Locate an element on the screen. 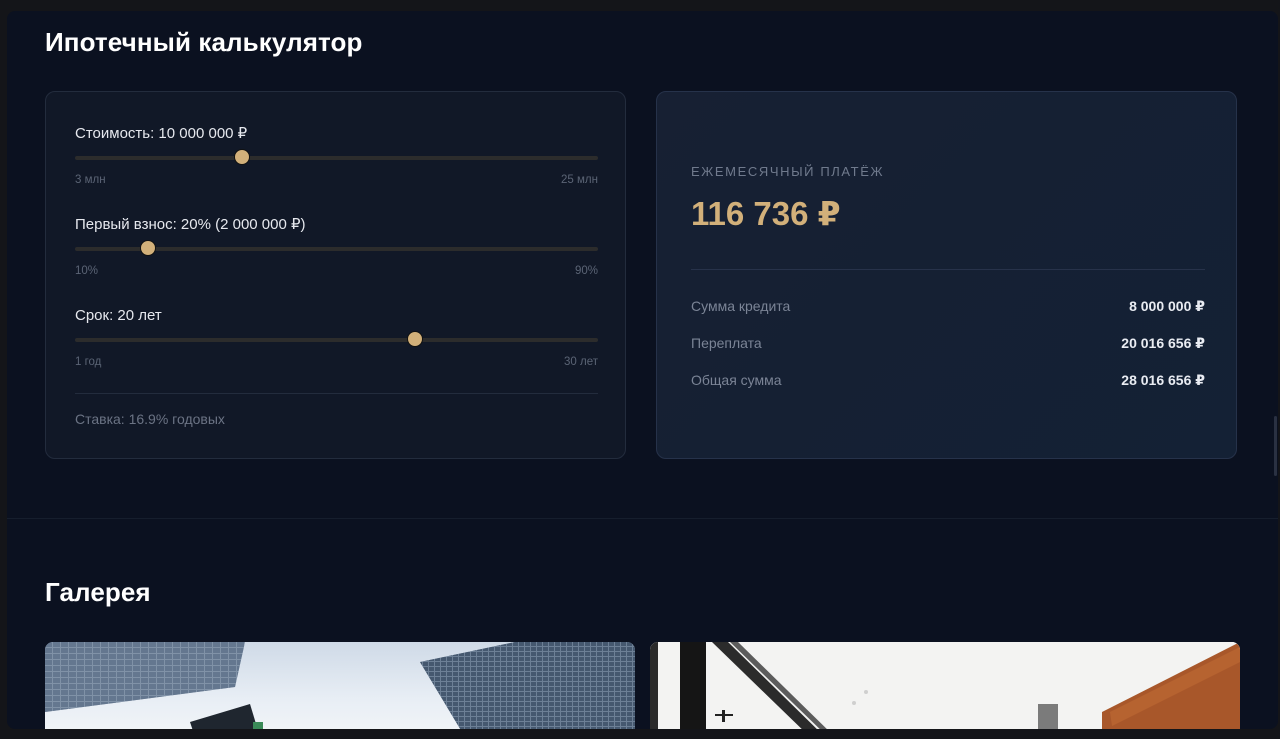  price-slider-track is located at coordinates (336, 157).